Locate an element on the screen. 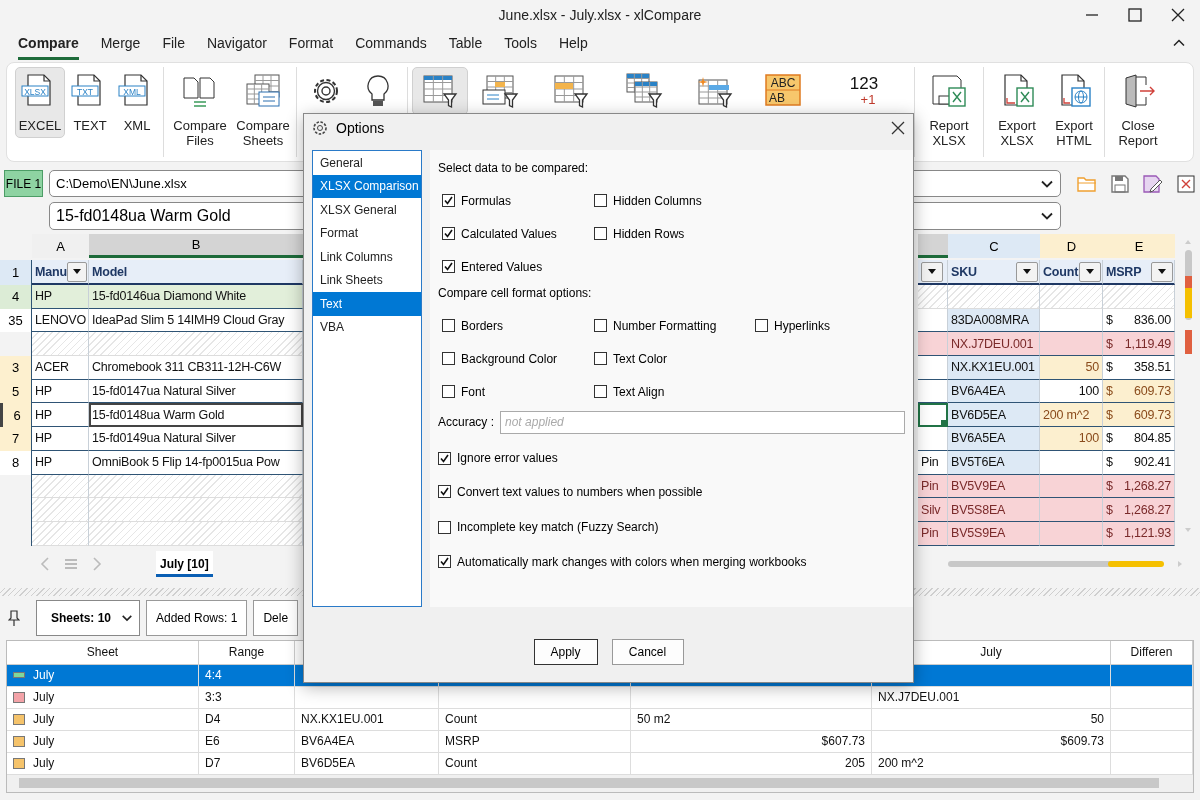  option-label: Incomplete key match (Fuzzy Search) is located at coordinates (558, 527).